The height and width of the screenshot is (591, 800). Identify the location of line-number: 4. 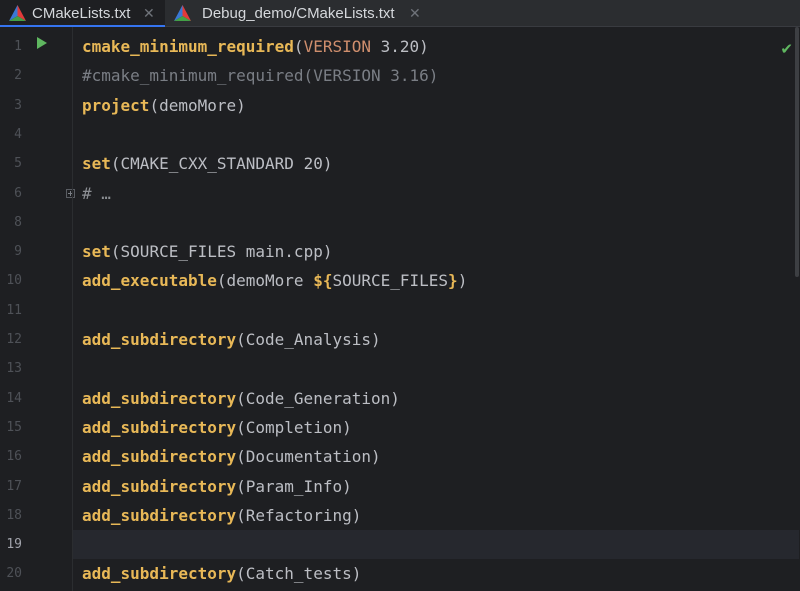
(11, 134).